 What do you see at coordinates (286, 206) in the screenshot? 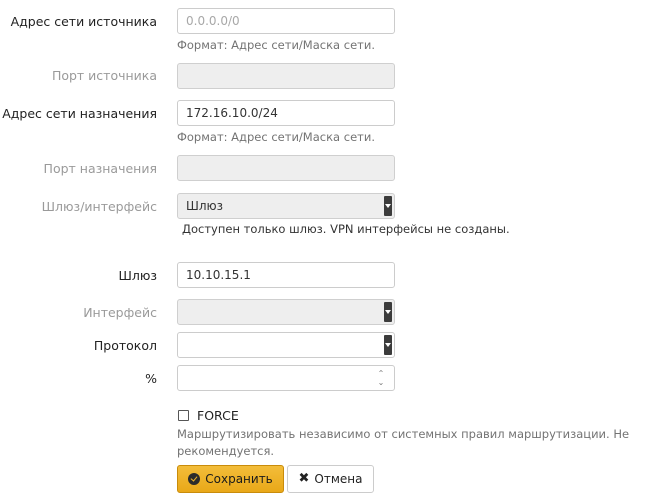
I see `gateway-interface-select: Шлюз` at bounding box center [286, 206].